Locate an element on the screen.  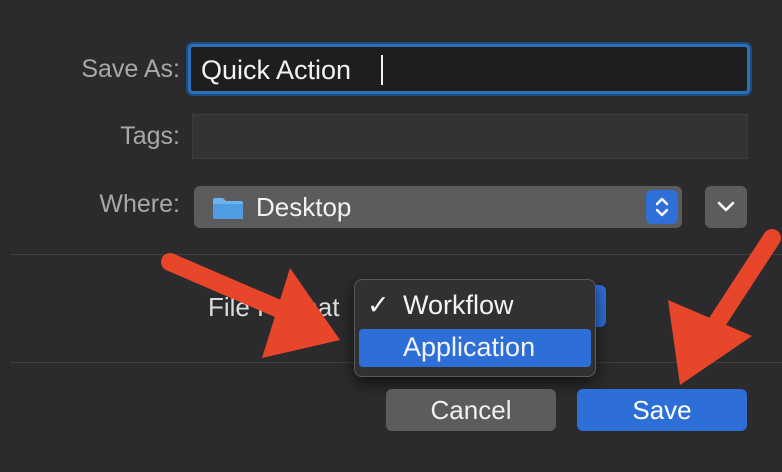
arrow-right-icon is located at coordinates (724, 307).